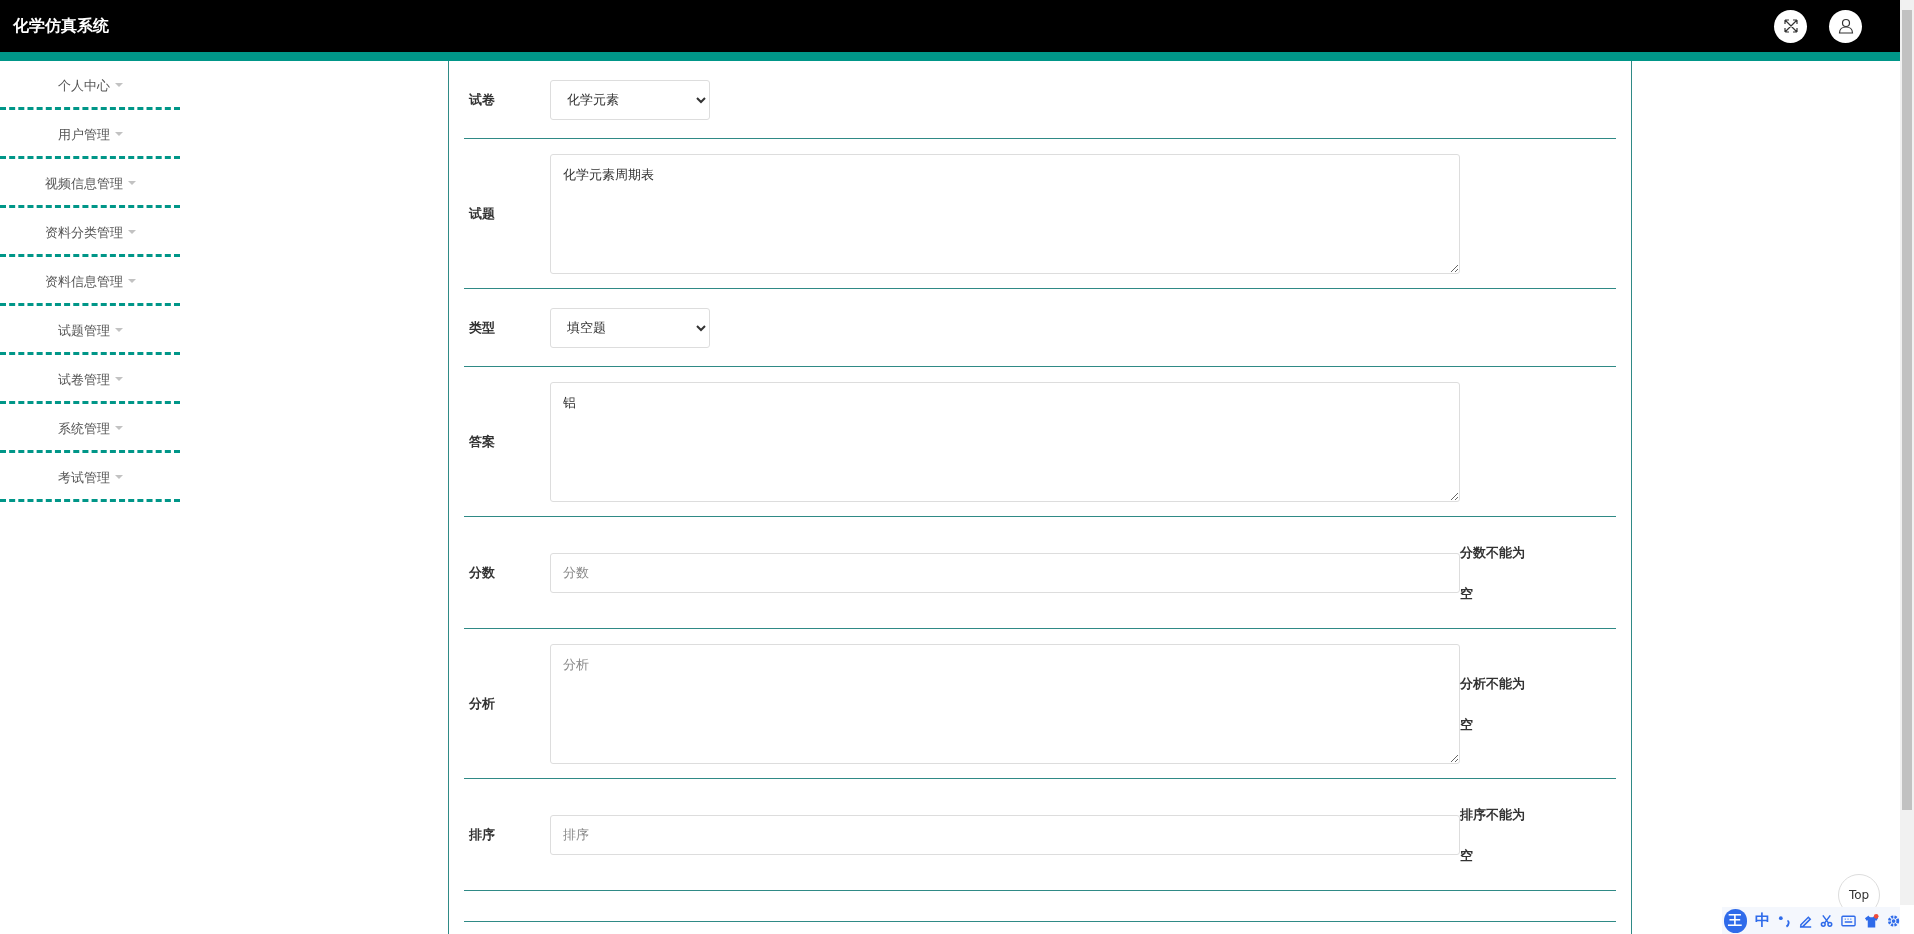  I want to click on sidebar-menu-item: 试题管理, so click(90, 329).